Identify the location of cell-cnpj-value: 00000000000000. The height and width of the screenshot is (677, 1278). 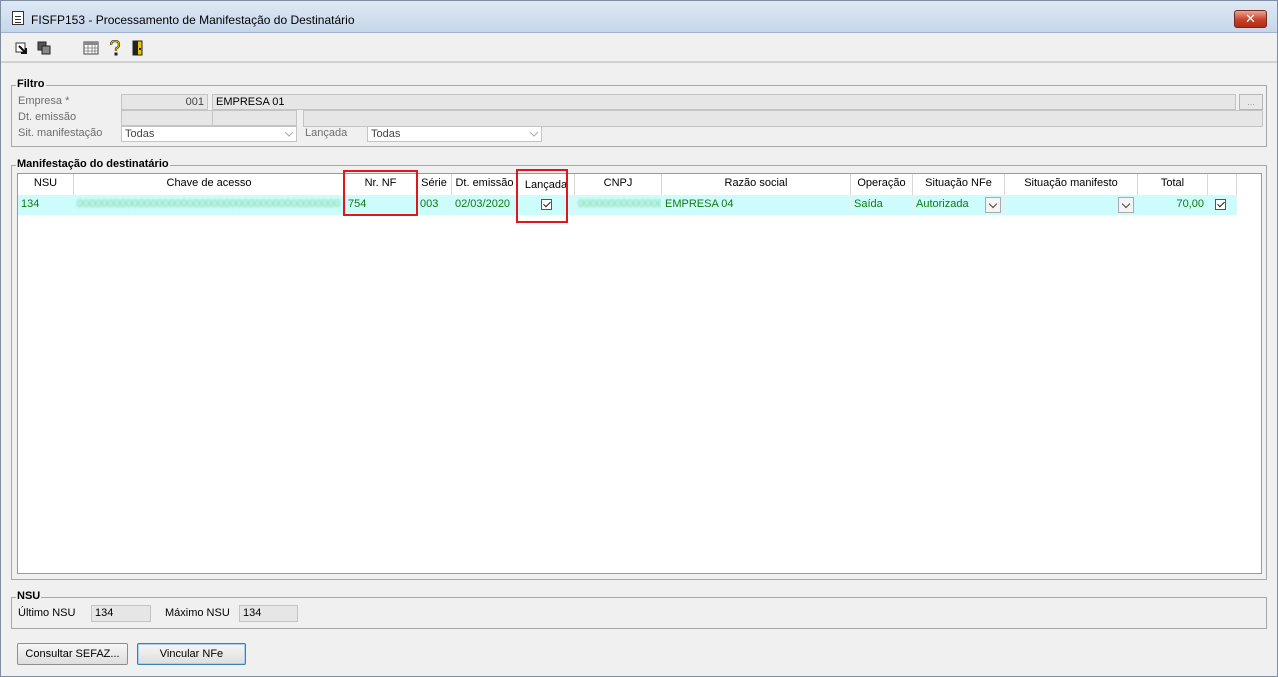
(620, 204).